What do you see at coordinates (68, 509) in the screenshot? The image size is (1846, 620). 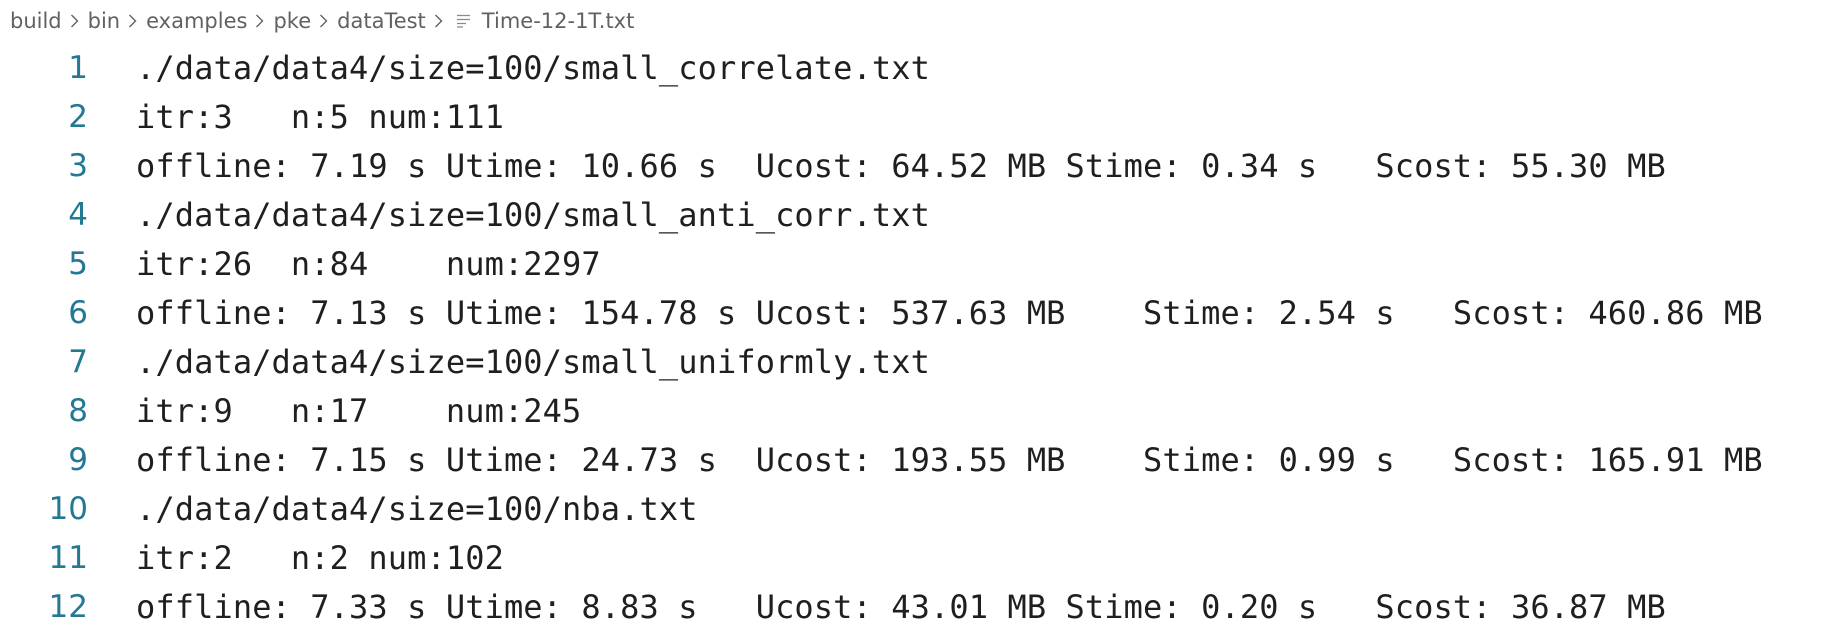 I see `line-number: 10` at bounding box center [68, 509].